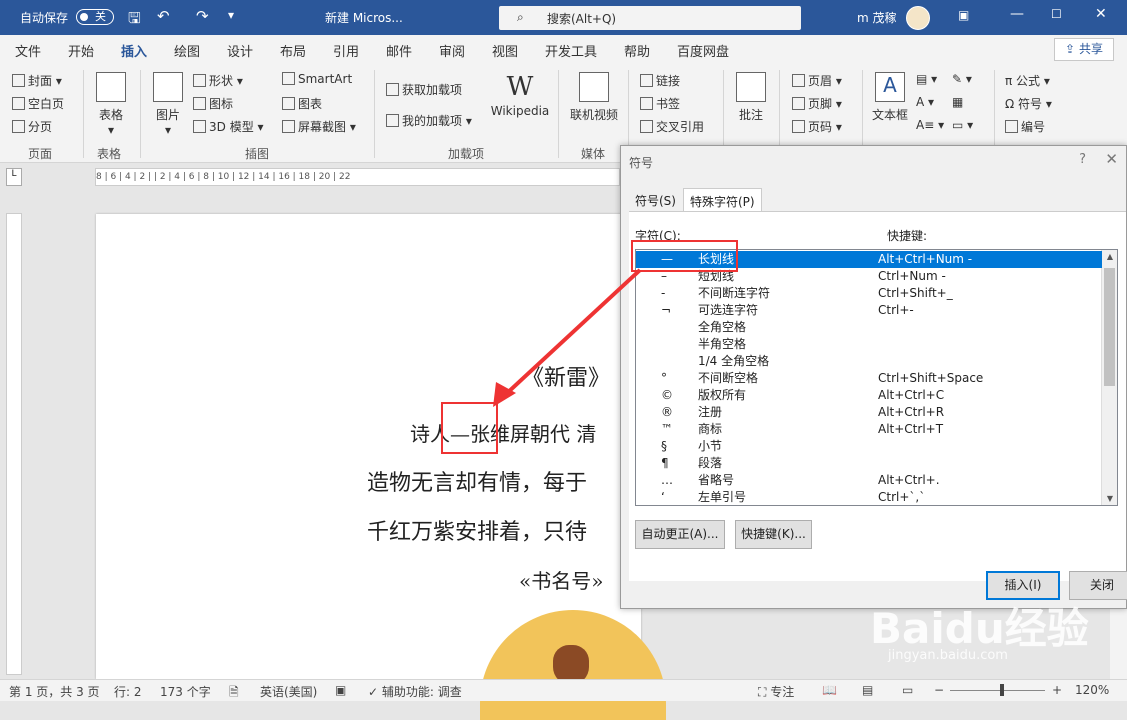  Describe the element at coordinates (202, 16) in the screenshot. I see `redo-icon: ↷` at that location.